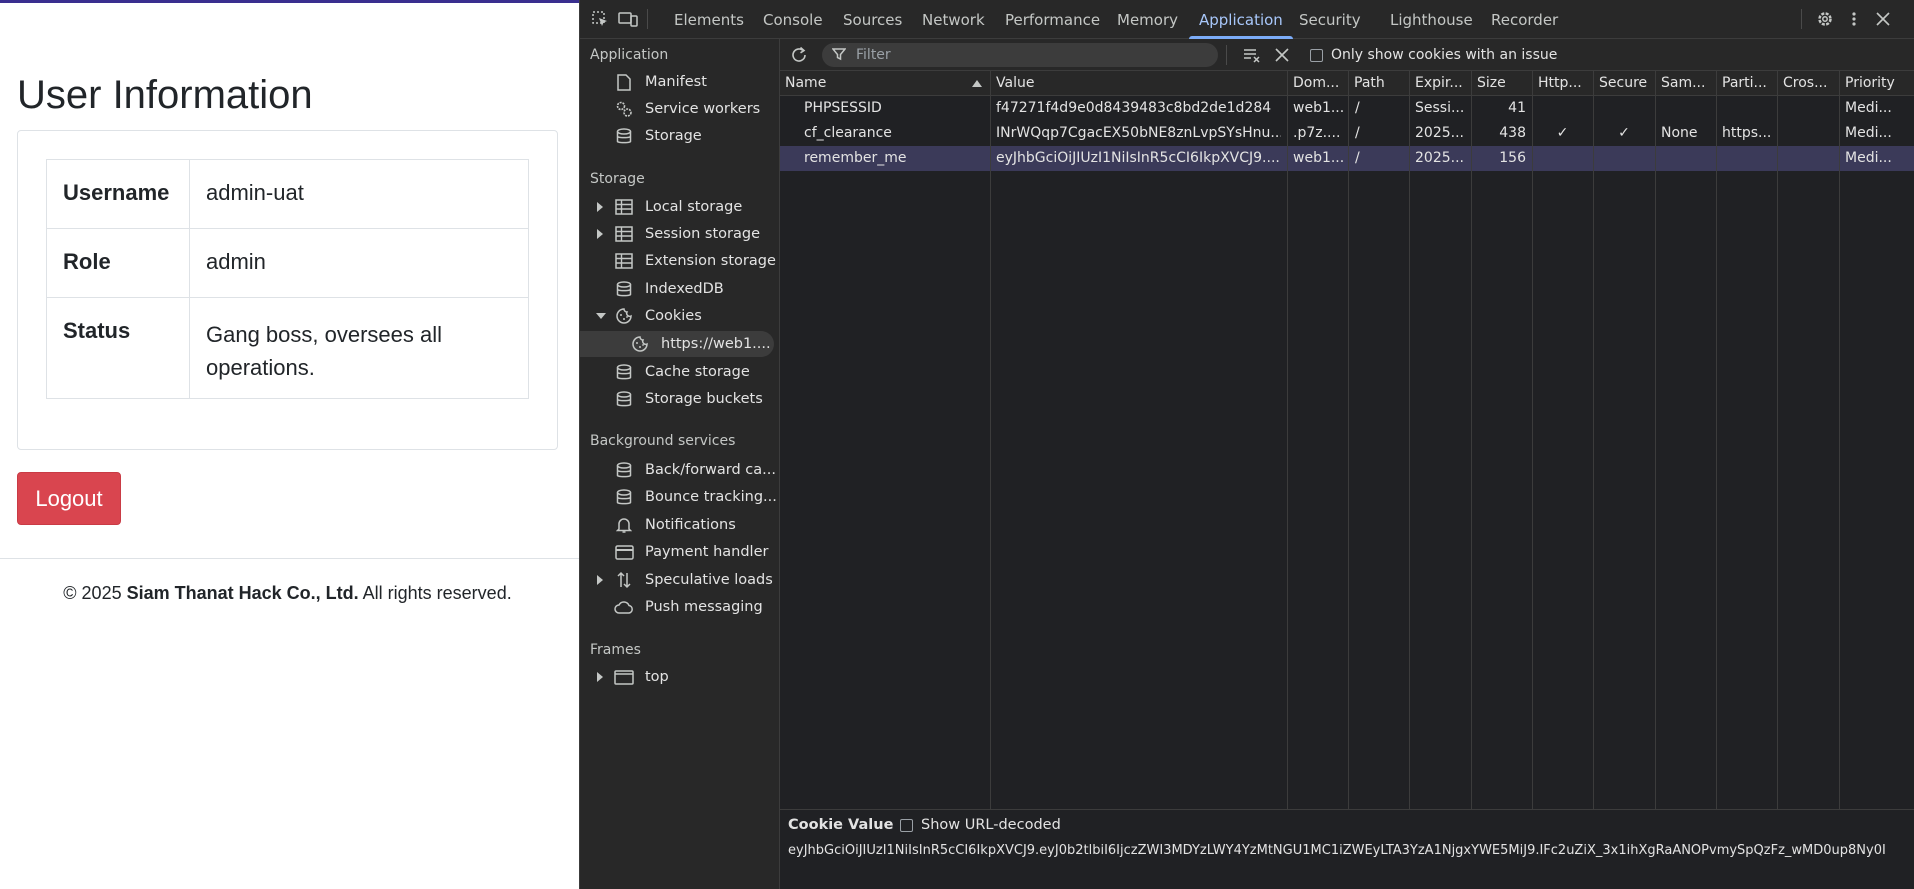 The height and width of the screenshot is (889, 1914). Describe the element at coordinates (709, 19) in the screenshot. I see `tab-elements: Elements` at that location.